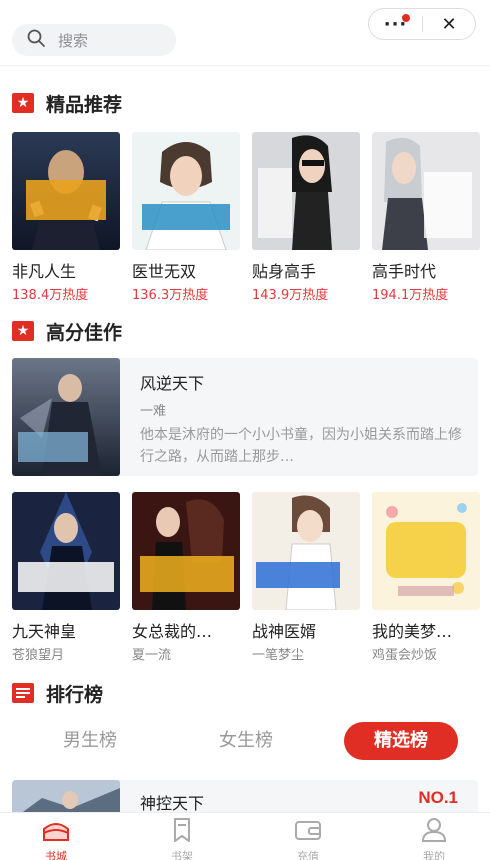 The height and width of the screenshot is (860, 490). What do you see at coordinates (75, 694) in the screenshot?
I see `section-title: 排行榜` at bounding box center [75, 694].